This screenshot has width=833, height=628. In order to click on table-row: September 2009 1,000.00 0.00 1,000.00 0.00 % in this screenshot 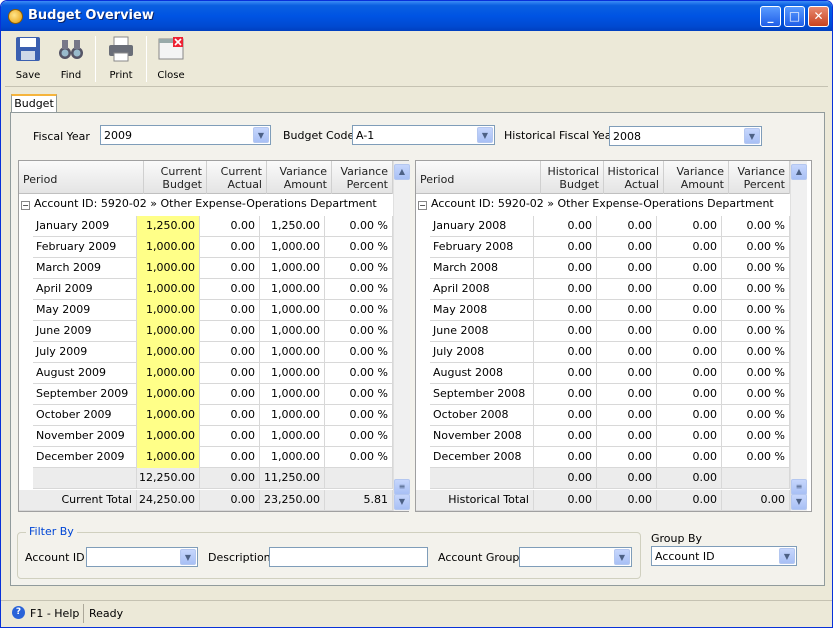, I will do `click(213, 394)`.